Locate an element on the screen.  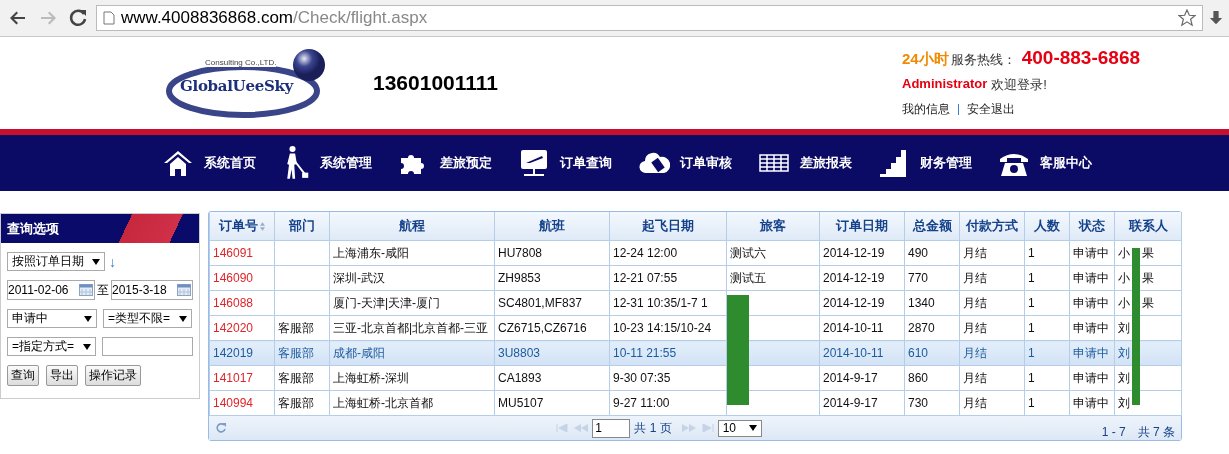
table-cell: 490 is located at coordinates (932, 253).